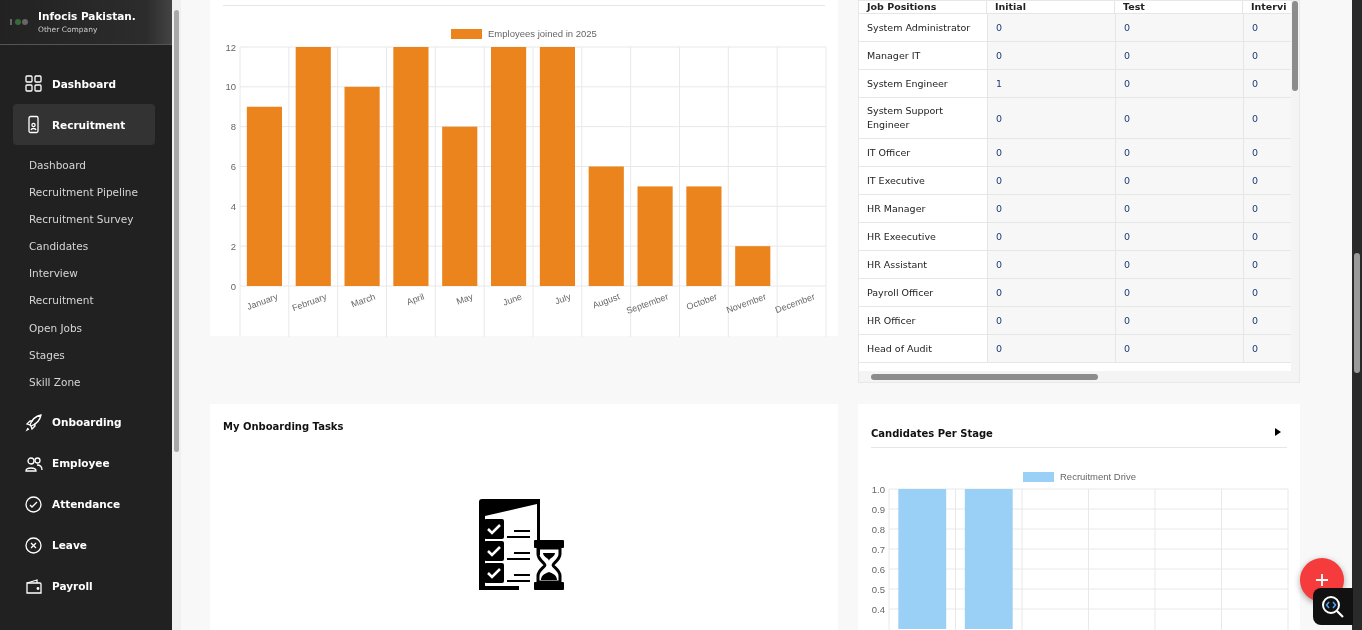  Describe the element at coordinates (84, 586) in the screenshot. I see `sidebar-item: Payroll` at that location.